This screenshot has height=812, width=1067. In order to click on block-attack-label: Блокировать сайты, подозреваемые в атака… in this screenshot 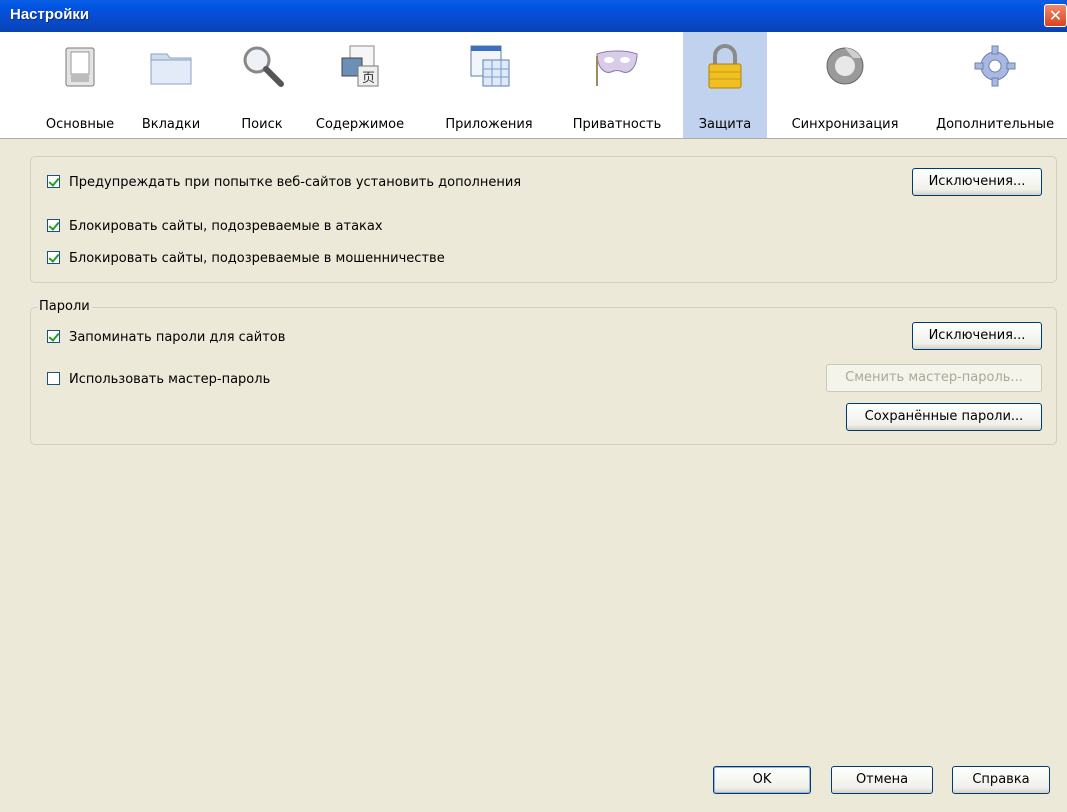, I will do `click(226, 226)`.